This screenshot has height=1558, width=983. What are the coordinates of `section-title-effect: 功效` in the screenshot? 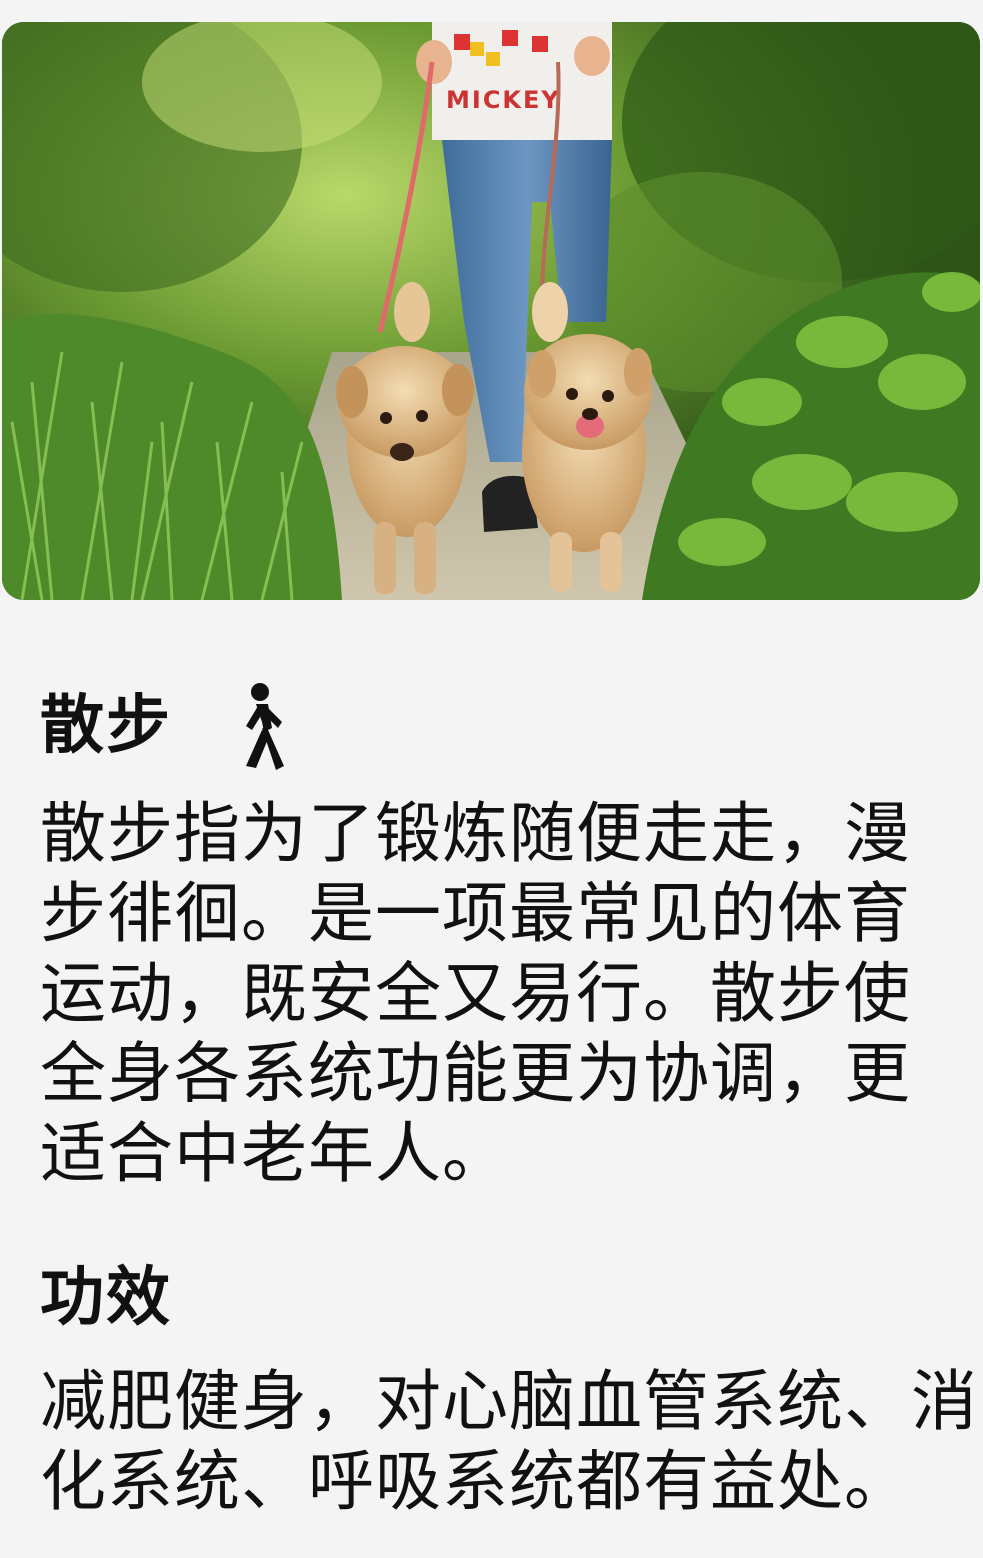 It's located at (106, 1298).